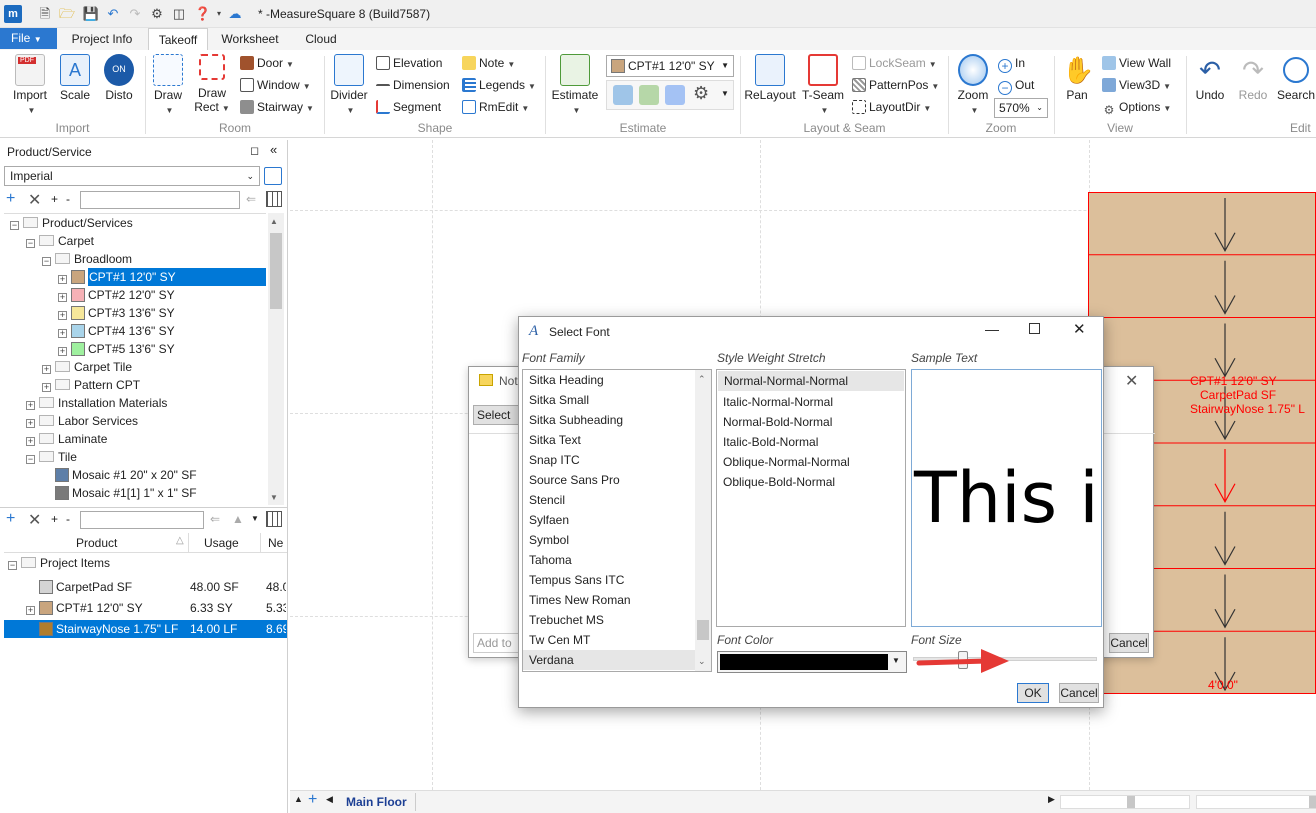 Image resolution: width=1316 pixels, height=813 pixels. Describe the element at coordinates (609, 500) in the screenshot. I see `font-family-item: Stencil` at that location.